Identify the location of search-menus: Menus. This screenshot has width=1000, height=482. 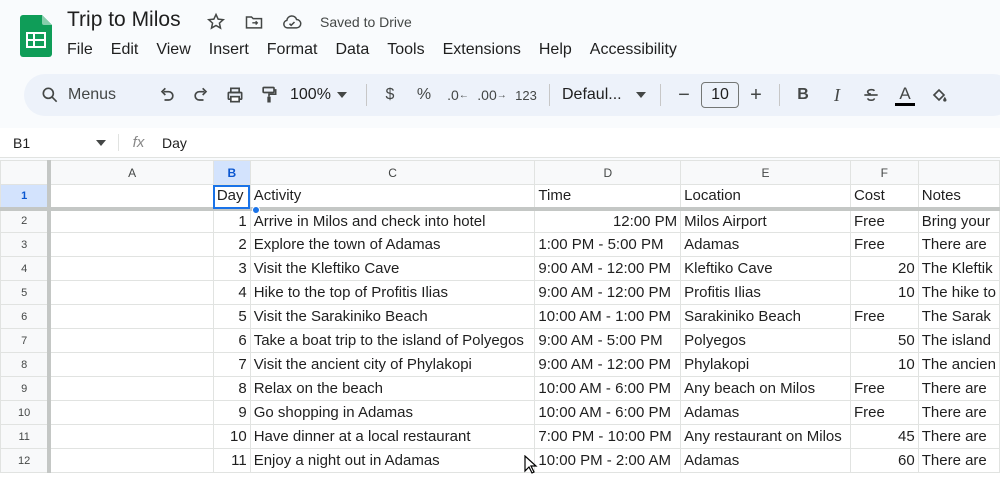
(91, 95).